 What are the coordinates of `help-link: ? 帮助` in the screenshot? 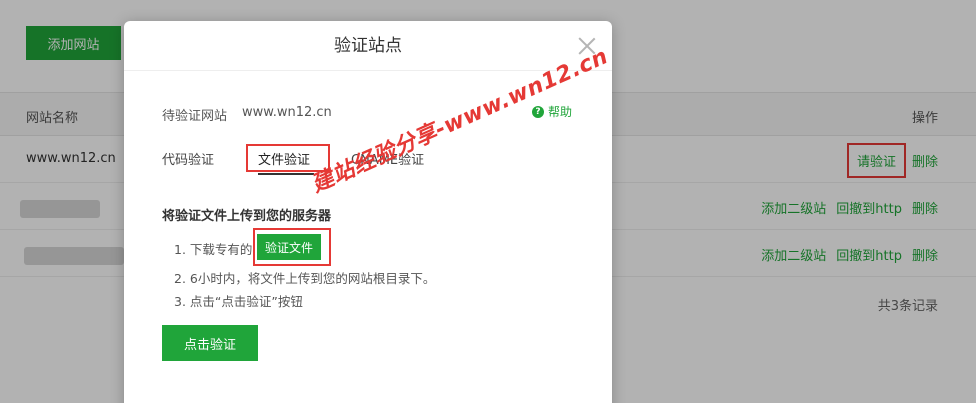 It's located at (551, 111).